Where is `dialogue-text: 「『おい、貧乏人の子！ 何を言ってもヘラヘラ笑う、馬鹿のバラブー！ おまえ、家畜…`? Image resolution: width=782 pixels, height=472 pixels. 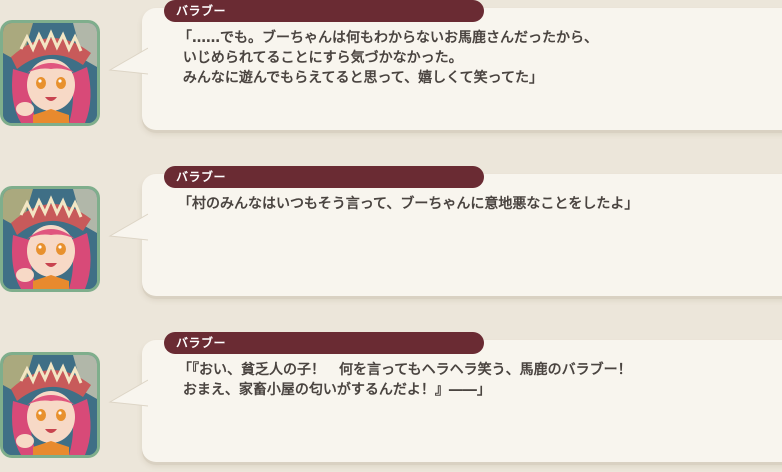 dialogue-text: 「『おい、貧乏人の子！ 何を言ってもヘラヘラ笑う、馬鹿のバラブー！ おまえ、家畜… is located at coordinates (405, 380).